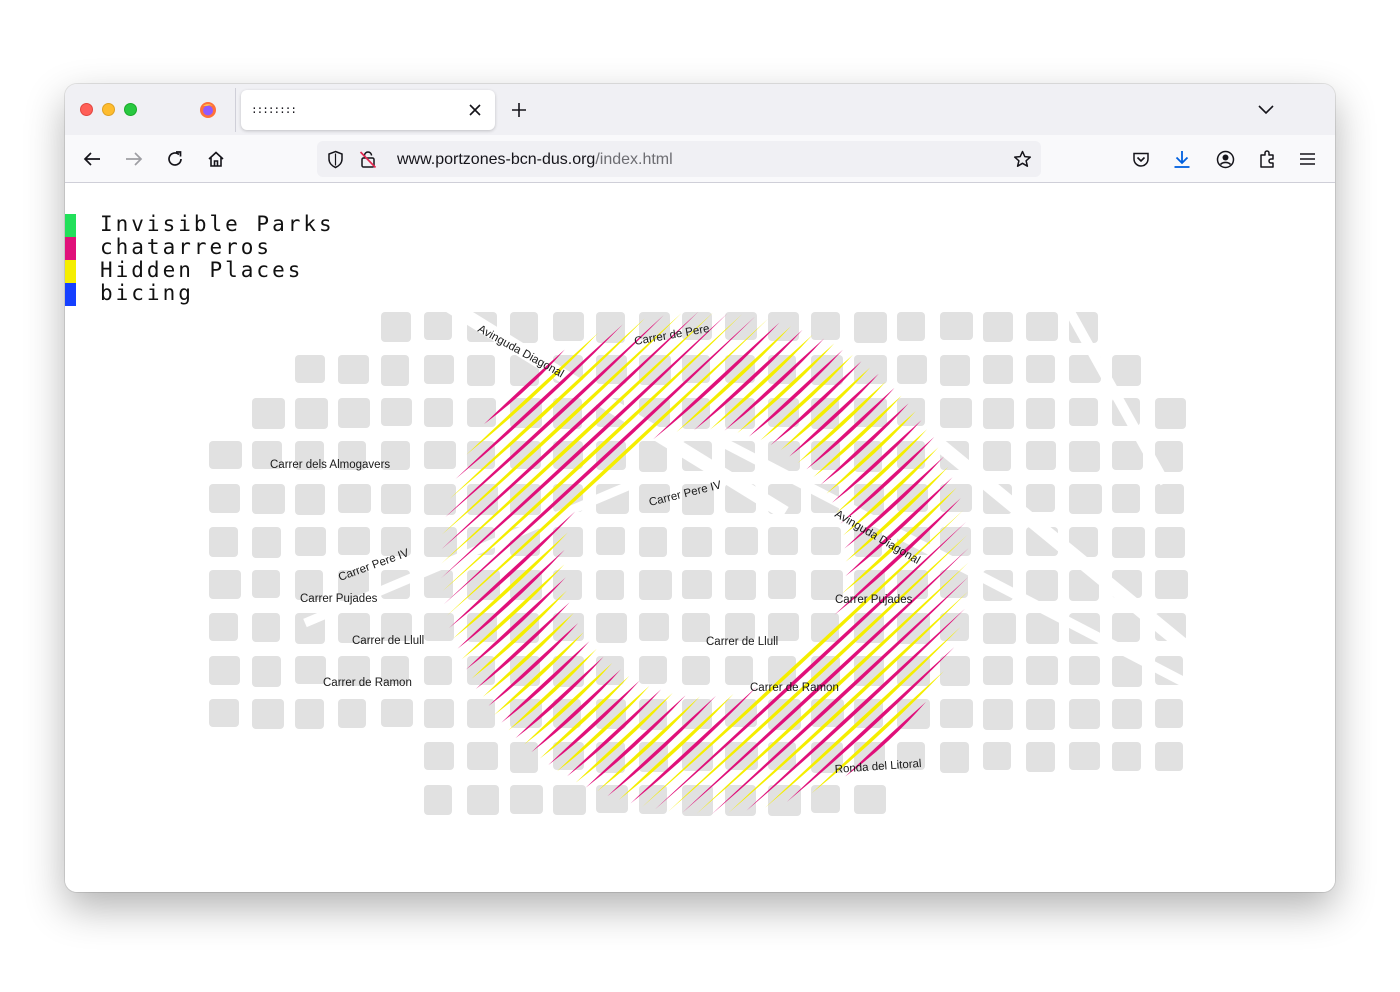 The image size is (1400, 992). What do you see at coordinates (201, 270) in the screenshot?
I see `legend-label: Hidden Places` at bounding box center [201, 270].